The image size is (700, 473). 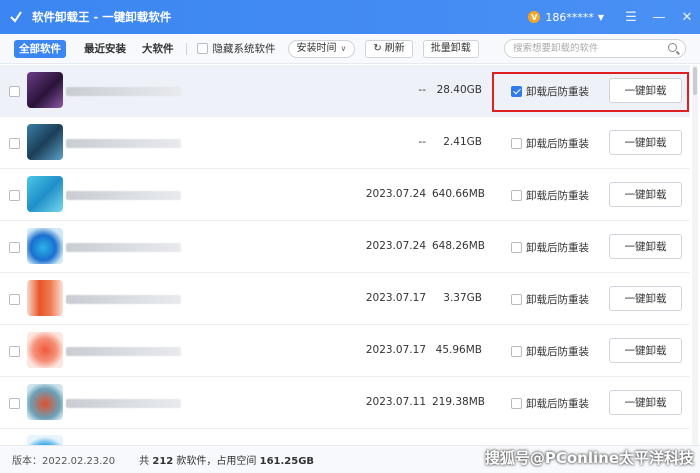 I want to click on table-row: 2023.07.24 640.66MB 卸载后防重装 一键卸载, so click(x=345, y=195).